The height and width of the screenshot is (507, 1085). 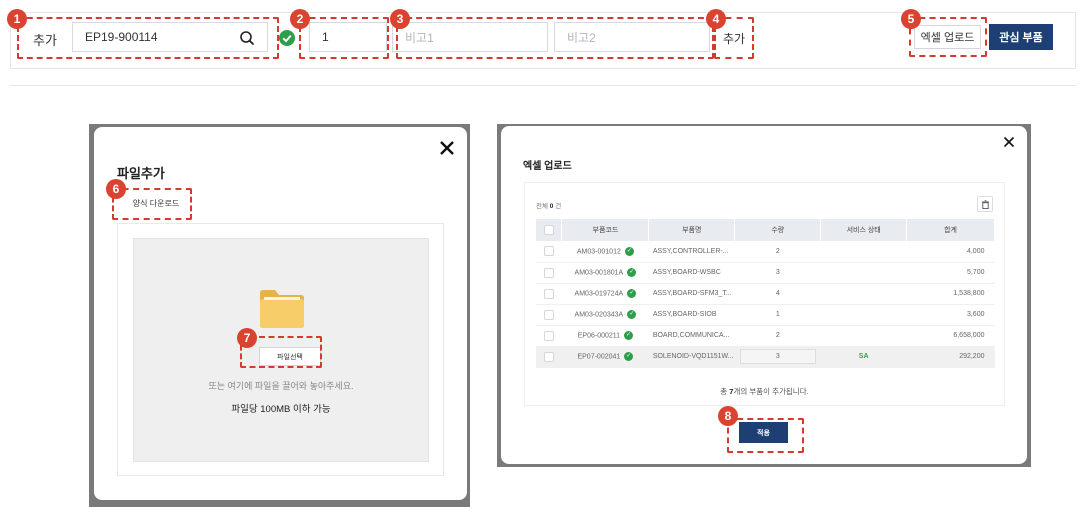 I want to click on part-search-value: EP19-900114, so click(x=121, y=37).